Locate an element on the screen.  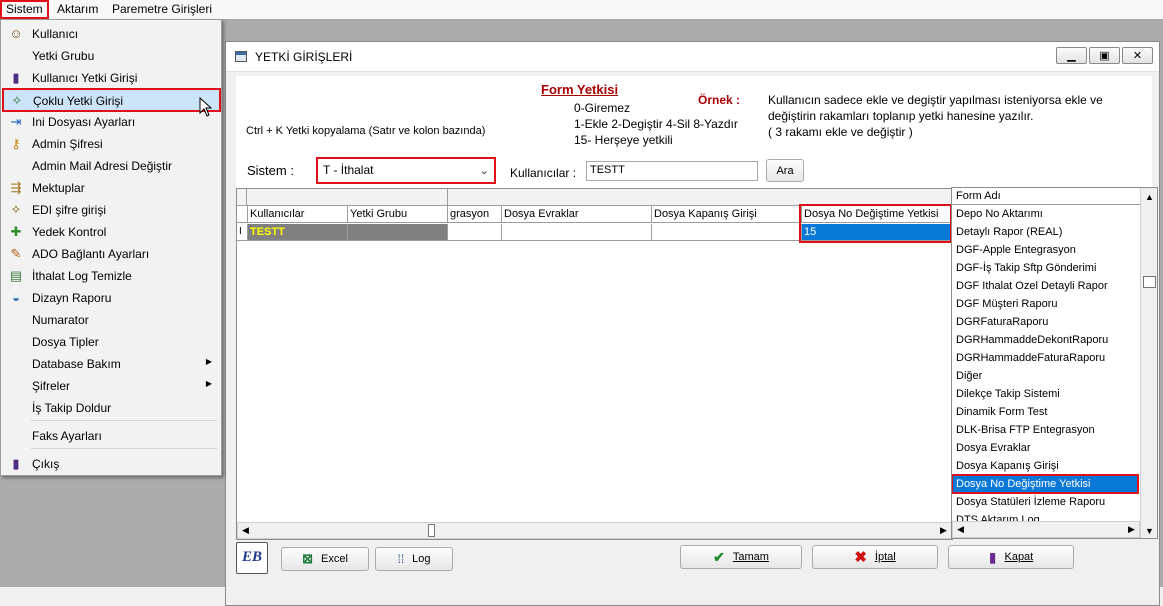
menu-item-17: Şifreler ▶ is located at coordinates (111, 386).